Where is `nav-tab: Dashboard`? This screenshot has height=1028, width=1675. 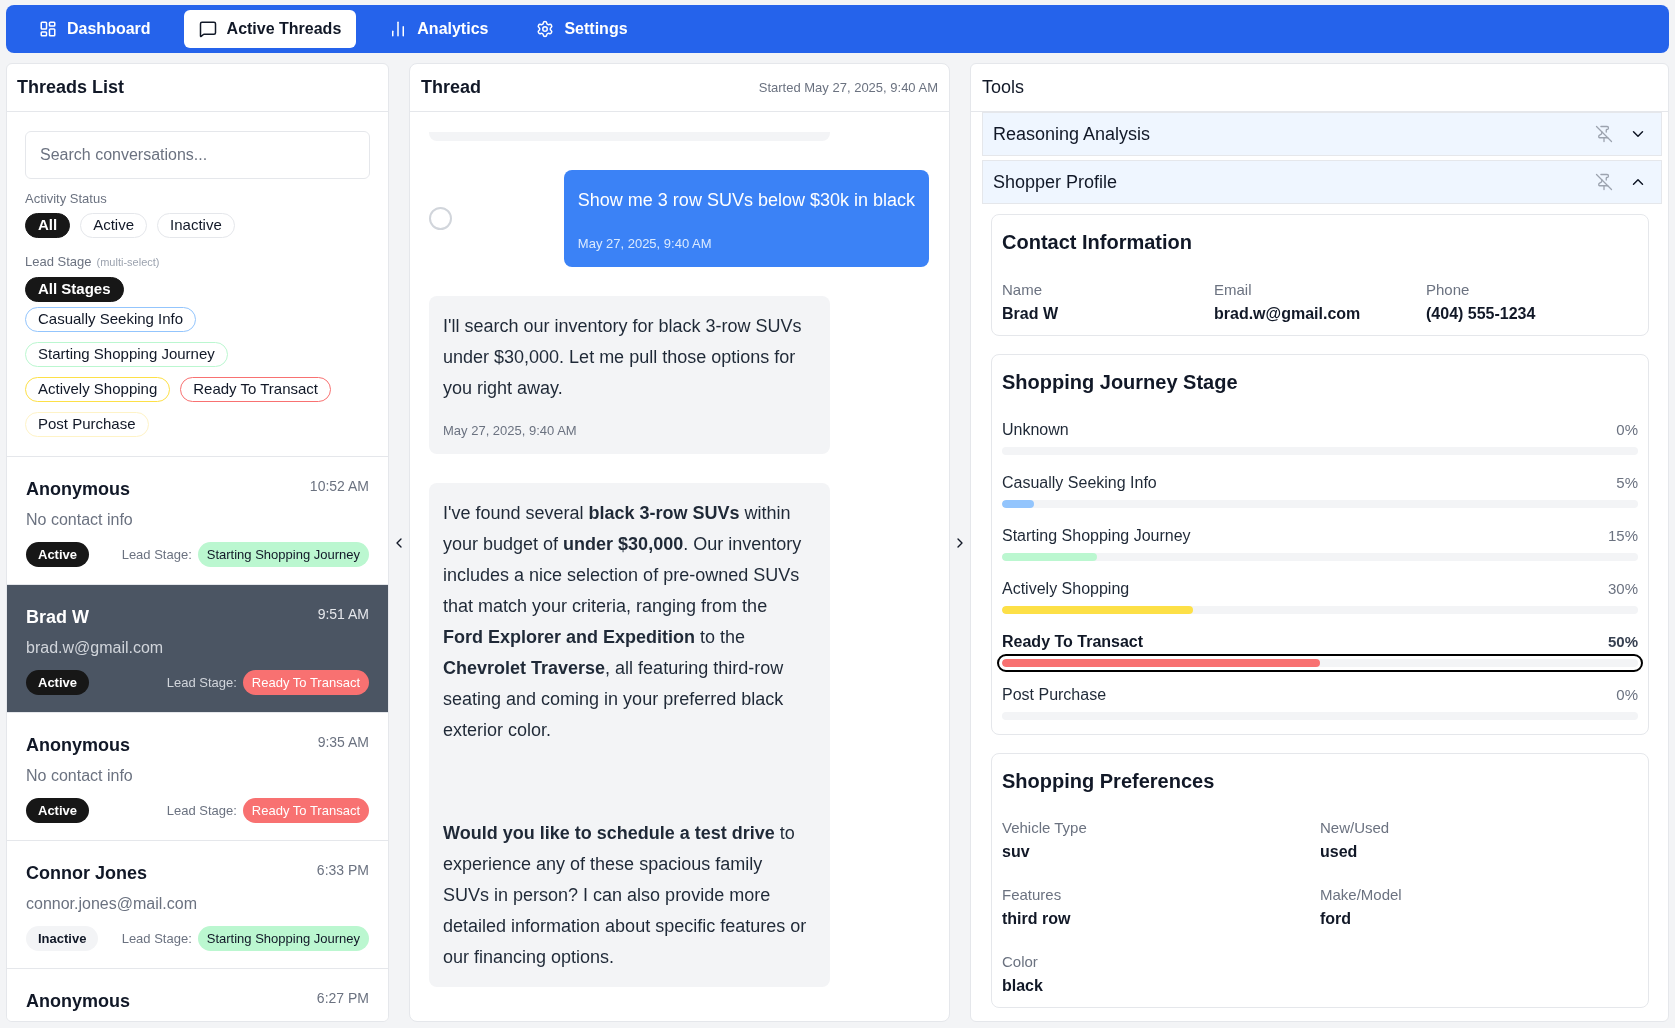
nav-tab: Dashboard is located at coordinates (95, 29).